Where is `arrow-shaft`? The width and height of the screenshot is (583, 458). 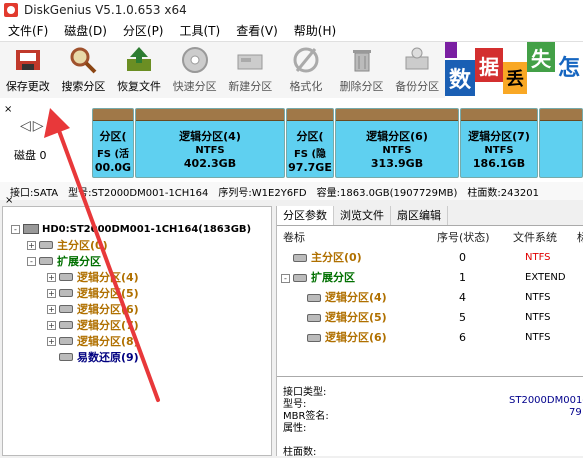
arrow-shaft is located at coordinates (108, 264).